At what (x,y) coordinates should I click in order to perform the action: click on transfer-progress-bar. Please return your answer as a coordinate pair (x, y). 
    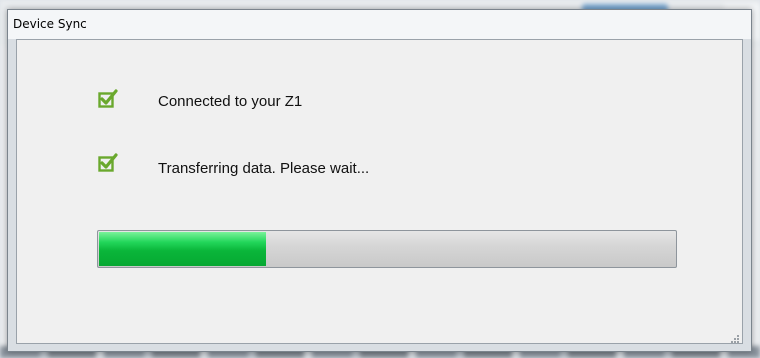
    Looking at the image, I should click on (387, 249).